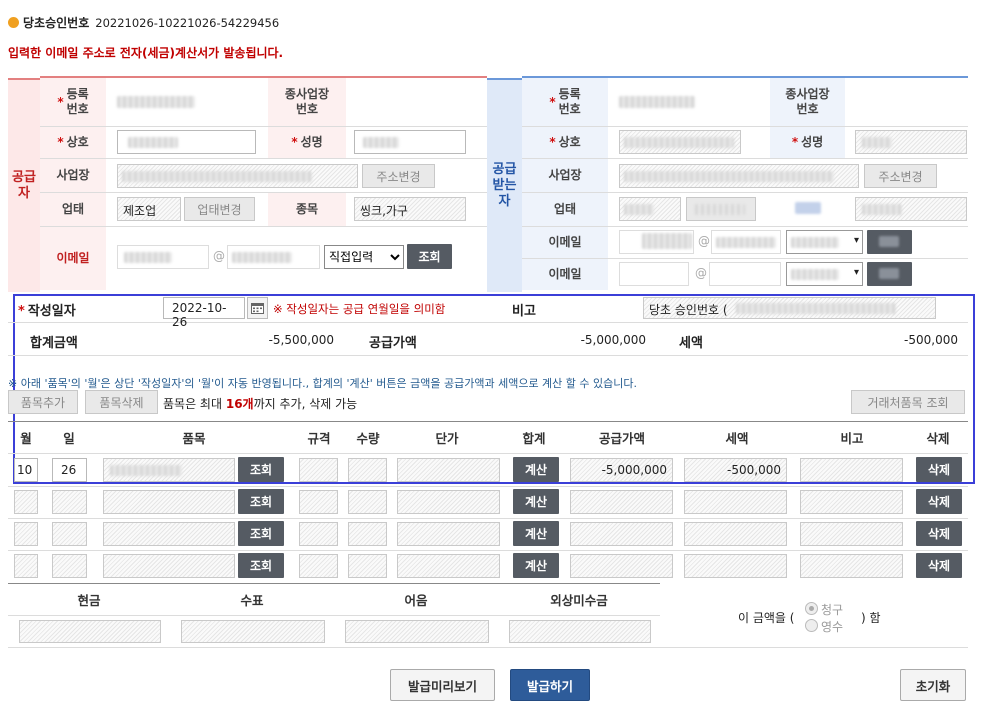 The width and height of the screenshot is (998, 707). I want to click on col-header: 품목, so click(194, 438).